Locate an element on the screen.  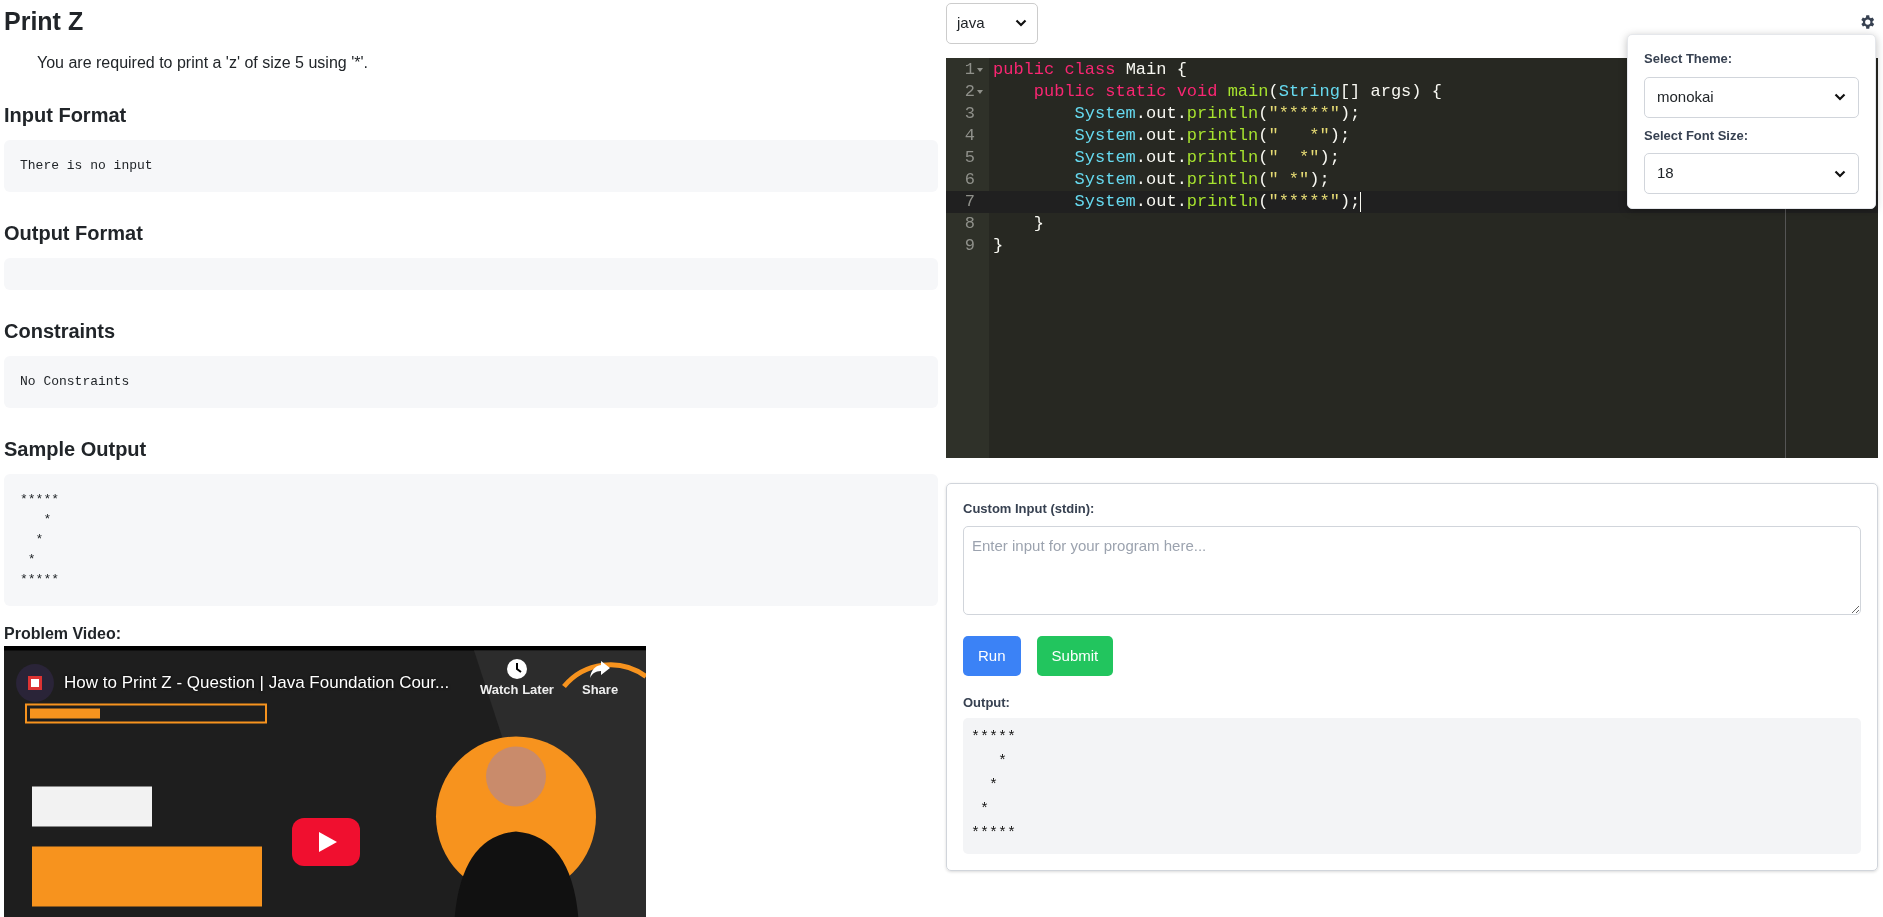
section-heading: Sample Output is located at coordinates (76, 449).